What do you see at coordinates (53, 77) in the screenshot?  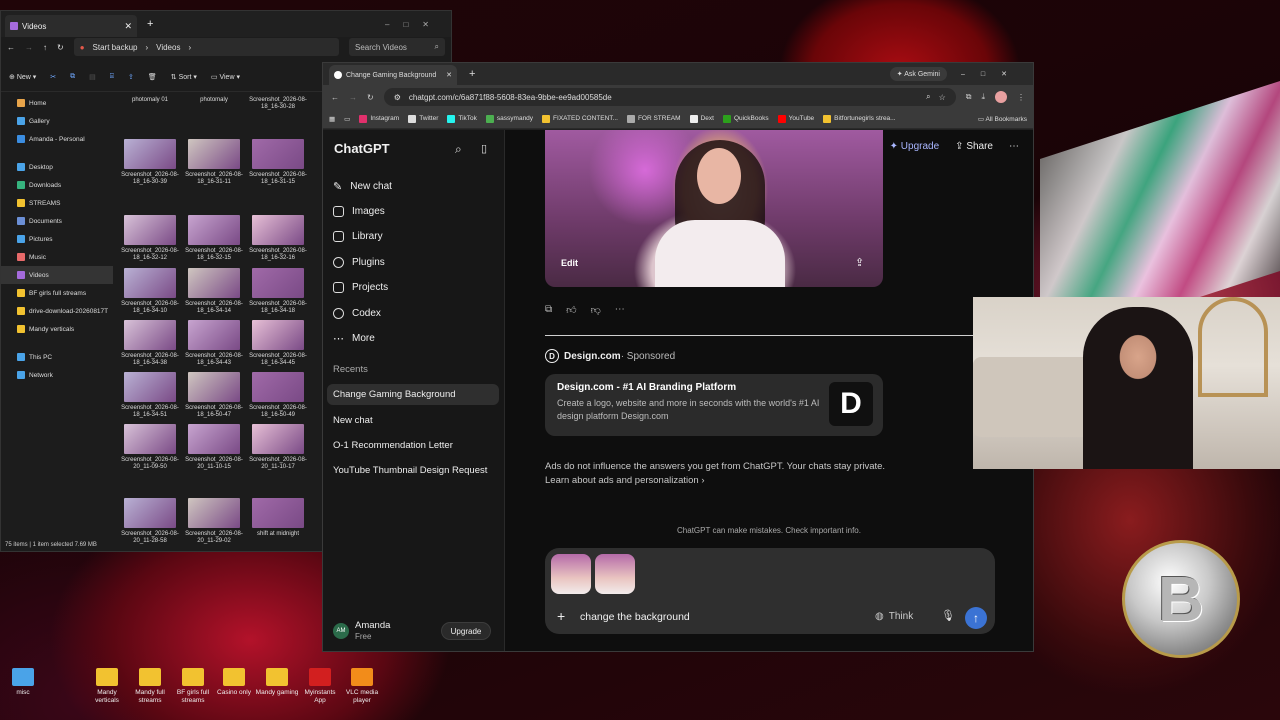 I see `cut-icon: ✂` at bounding box center [53, 77].